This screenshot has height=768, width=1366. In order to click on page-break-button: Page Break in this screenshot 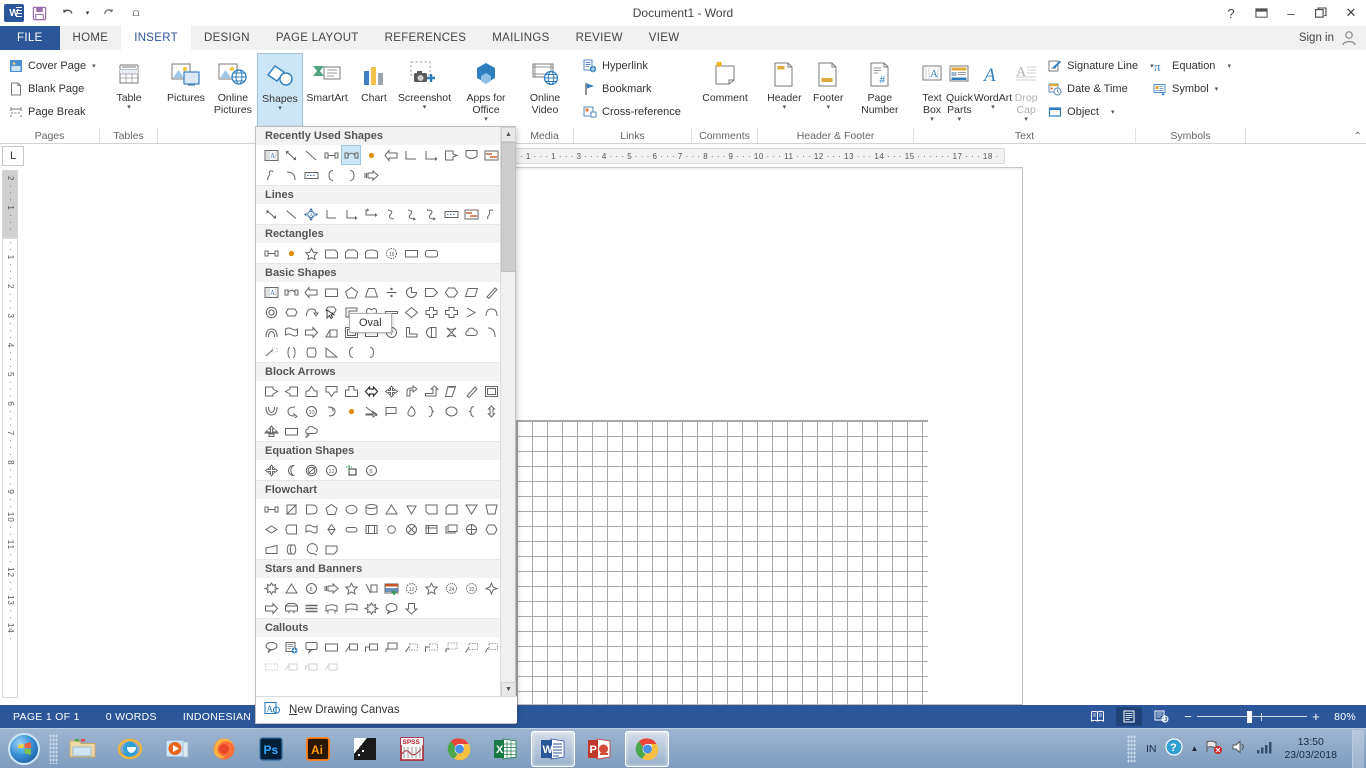, I will do `click(52, 112)`.